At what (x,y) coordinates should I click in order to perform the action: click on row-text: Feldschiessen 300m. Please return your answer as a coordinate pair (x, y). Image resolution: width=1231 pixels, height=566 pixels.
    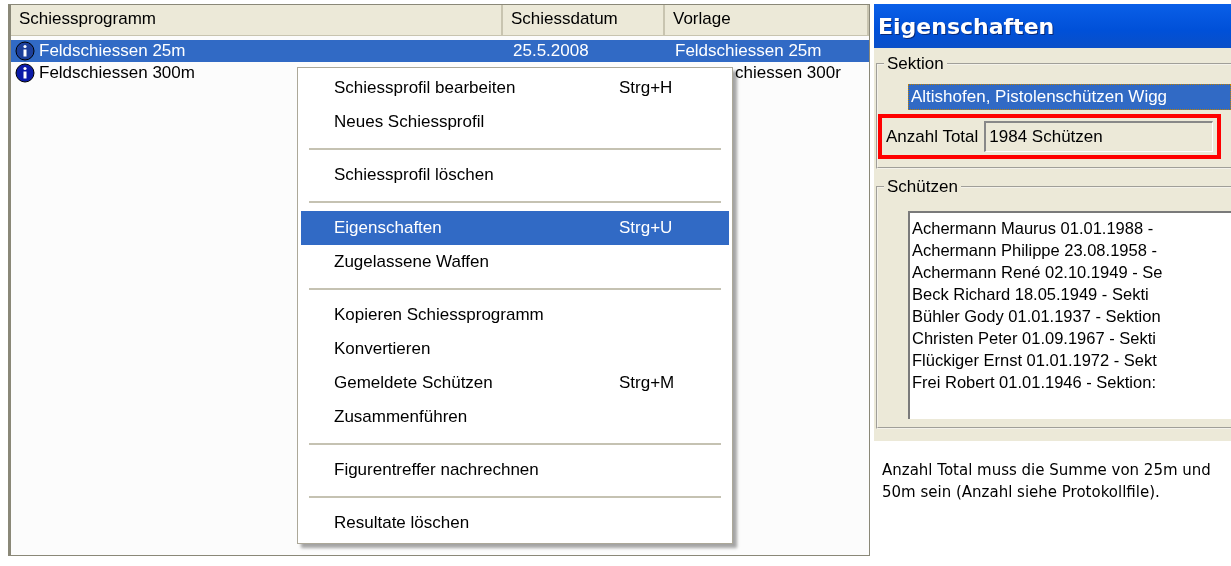
    Looking at the image, I should click on (117, 73).